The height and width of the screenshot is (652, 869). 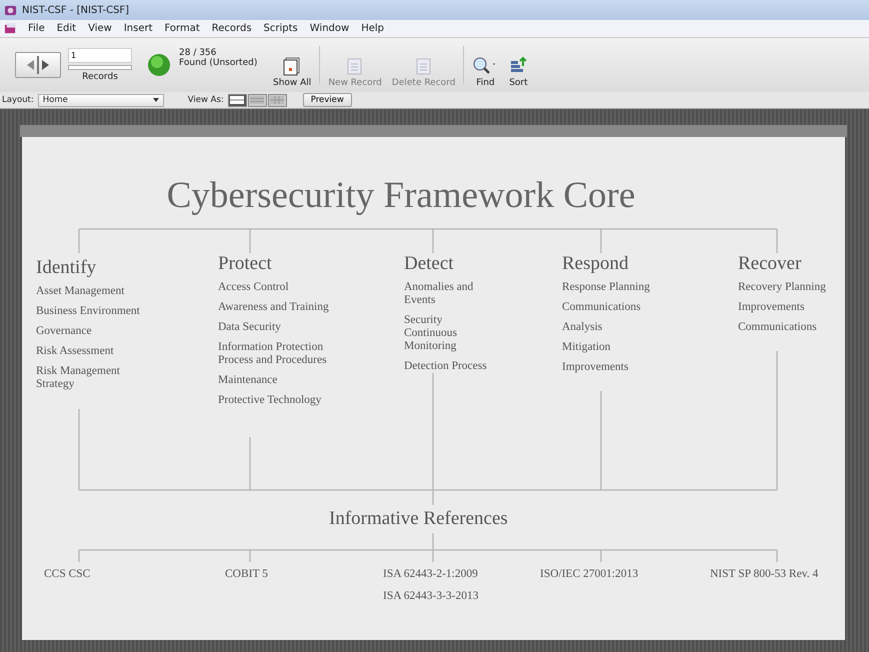 I want to click on category-label: Risk Management Strategy, so click(x=78, y=378).